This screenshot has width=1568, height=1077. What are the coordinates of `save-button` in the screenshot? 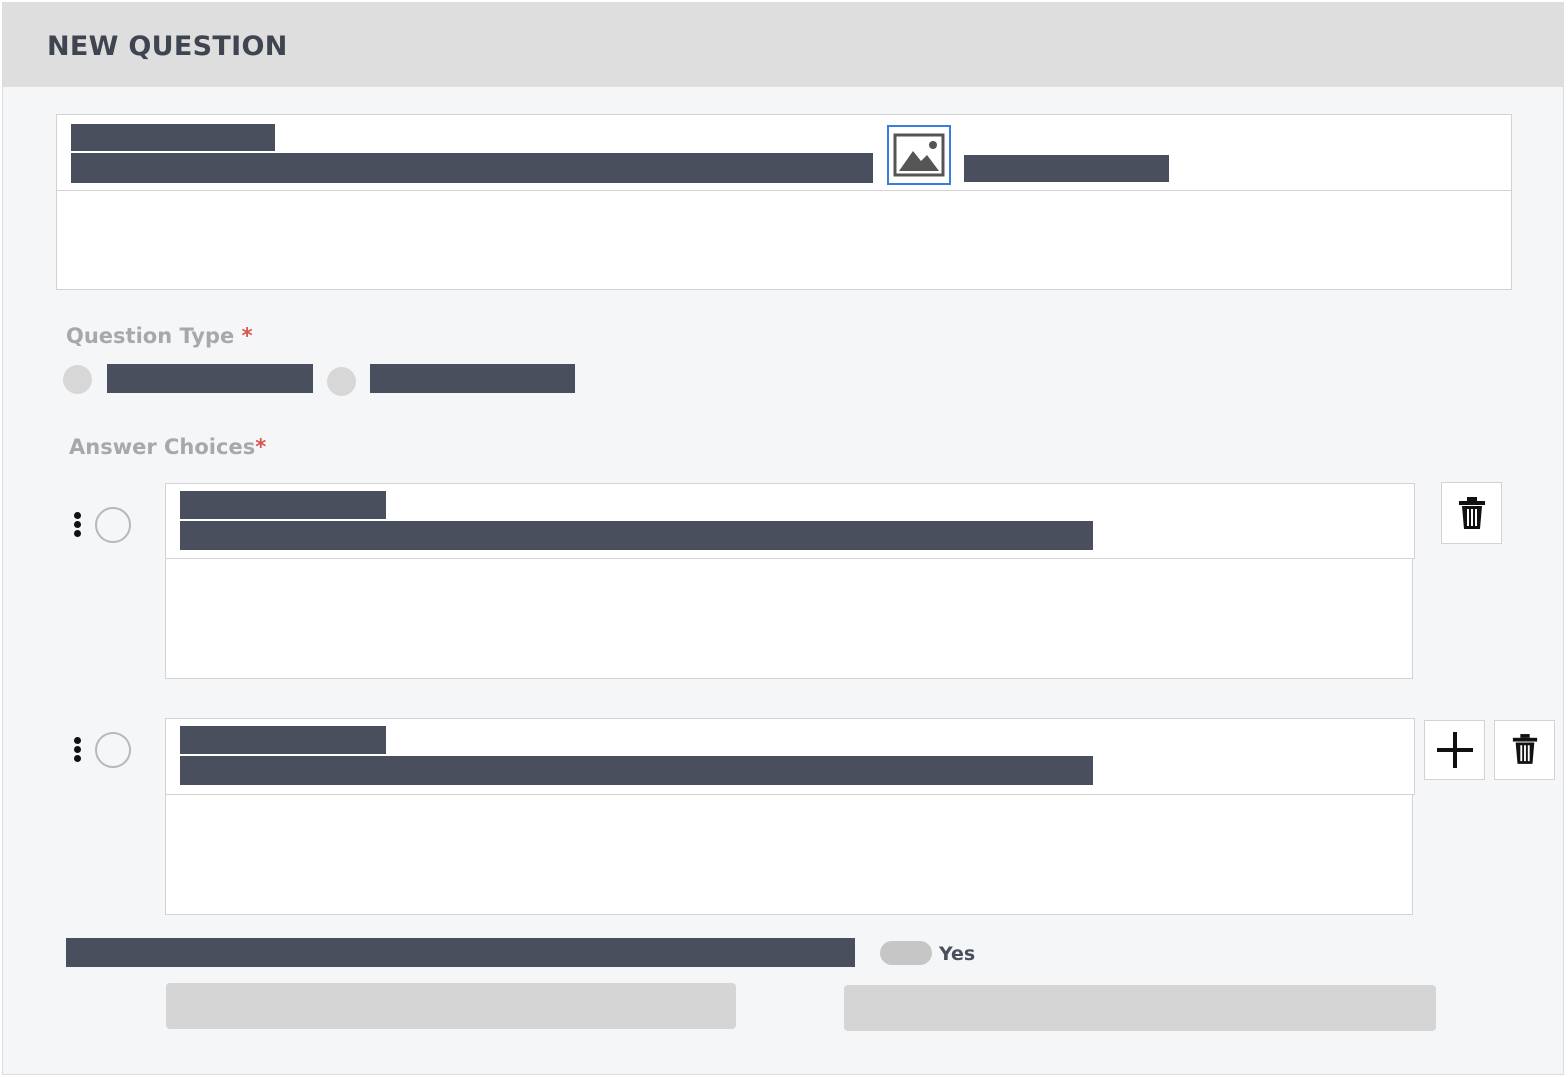 It's located at (1140, 1008).